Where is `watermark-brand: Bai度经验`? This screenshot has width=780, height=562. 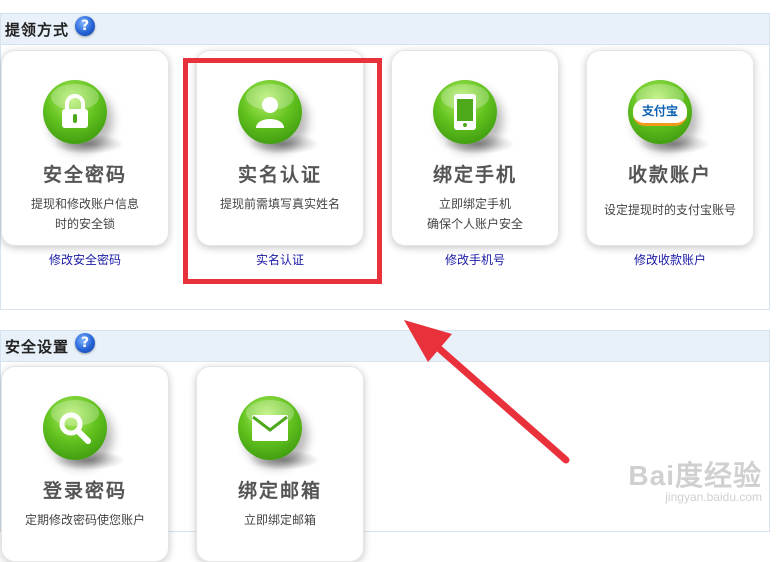
watermark-brand: Bai度经验 is located at coordinates (695, 475).